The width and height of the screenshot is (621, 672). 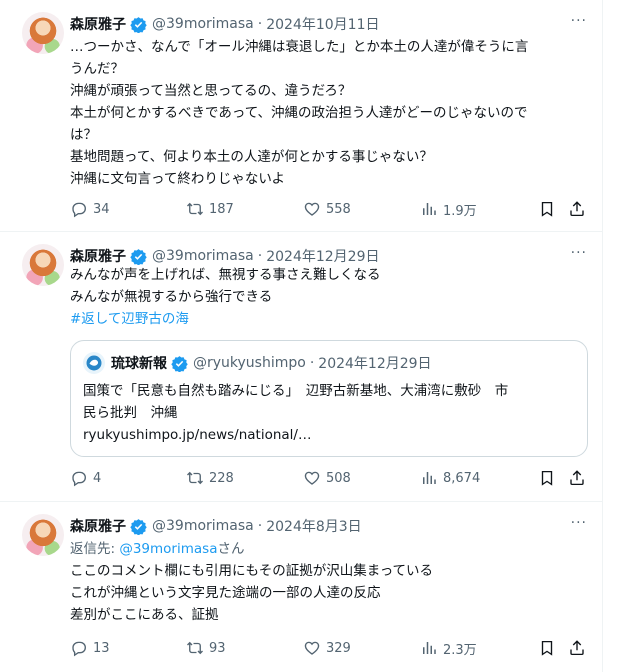 I want to click on action-bar: 4 228 508 8,674, so click(x=330, y=478).